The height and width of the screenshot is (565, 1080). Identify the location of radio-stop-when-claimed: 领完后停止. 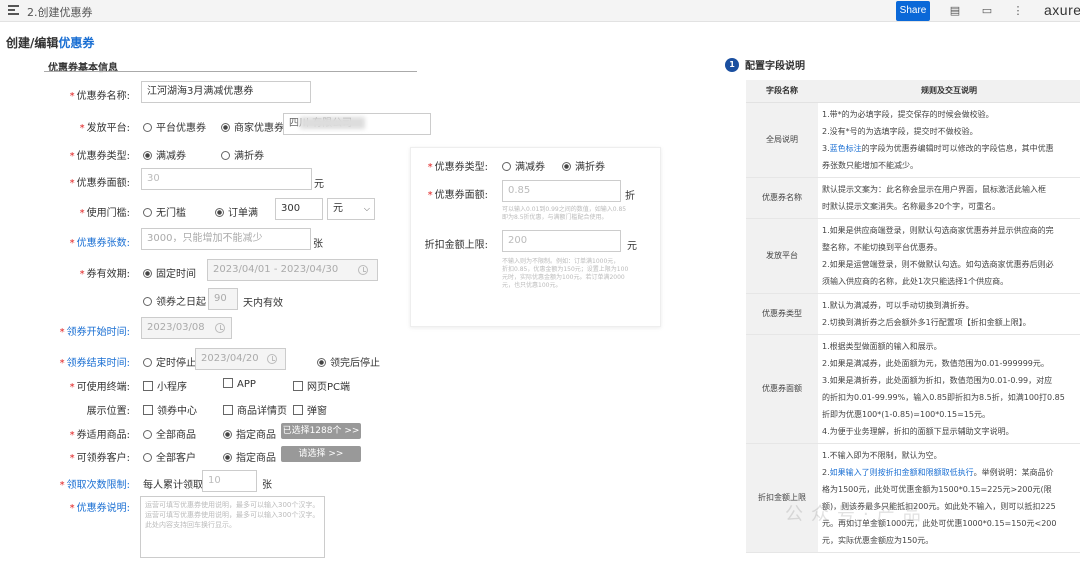
(348, 361).